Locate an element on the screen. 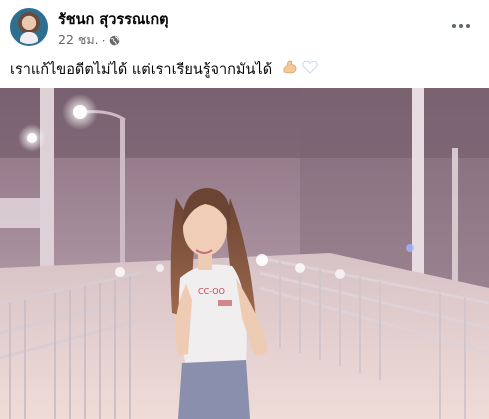 Image resolution: width=489 pixels, height=419 pixels. avatar is located at coordinates (29, 27).